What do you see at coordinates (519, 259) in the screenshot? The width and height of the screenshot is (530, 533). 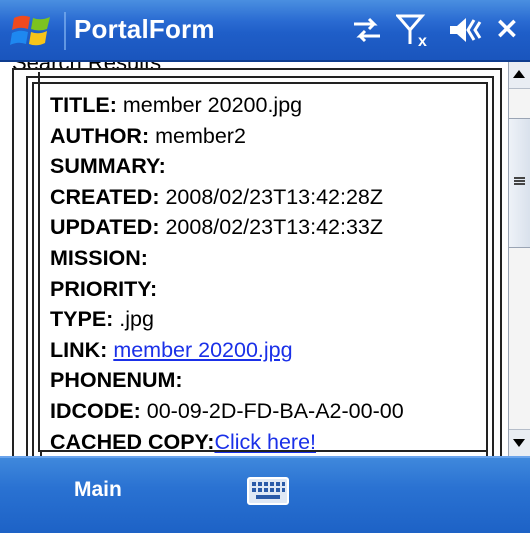 I see `vertical-scrollbar` at bounding box center [519, 259].